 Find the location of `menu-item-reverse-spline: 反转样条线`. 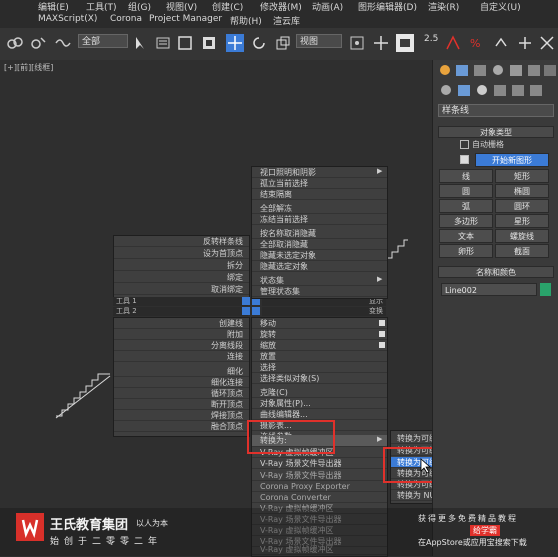

menu-item-reverse-spline: 反转样条线 is located at coordinates (181, 241).